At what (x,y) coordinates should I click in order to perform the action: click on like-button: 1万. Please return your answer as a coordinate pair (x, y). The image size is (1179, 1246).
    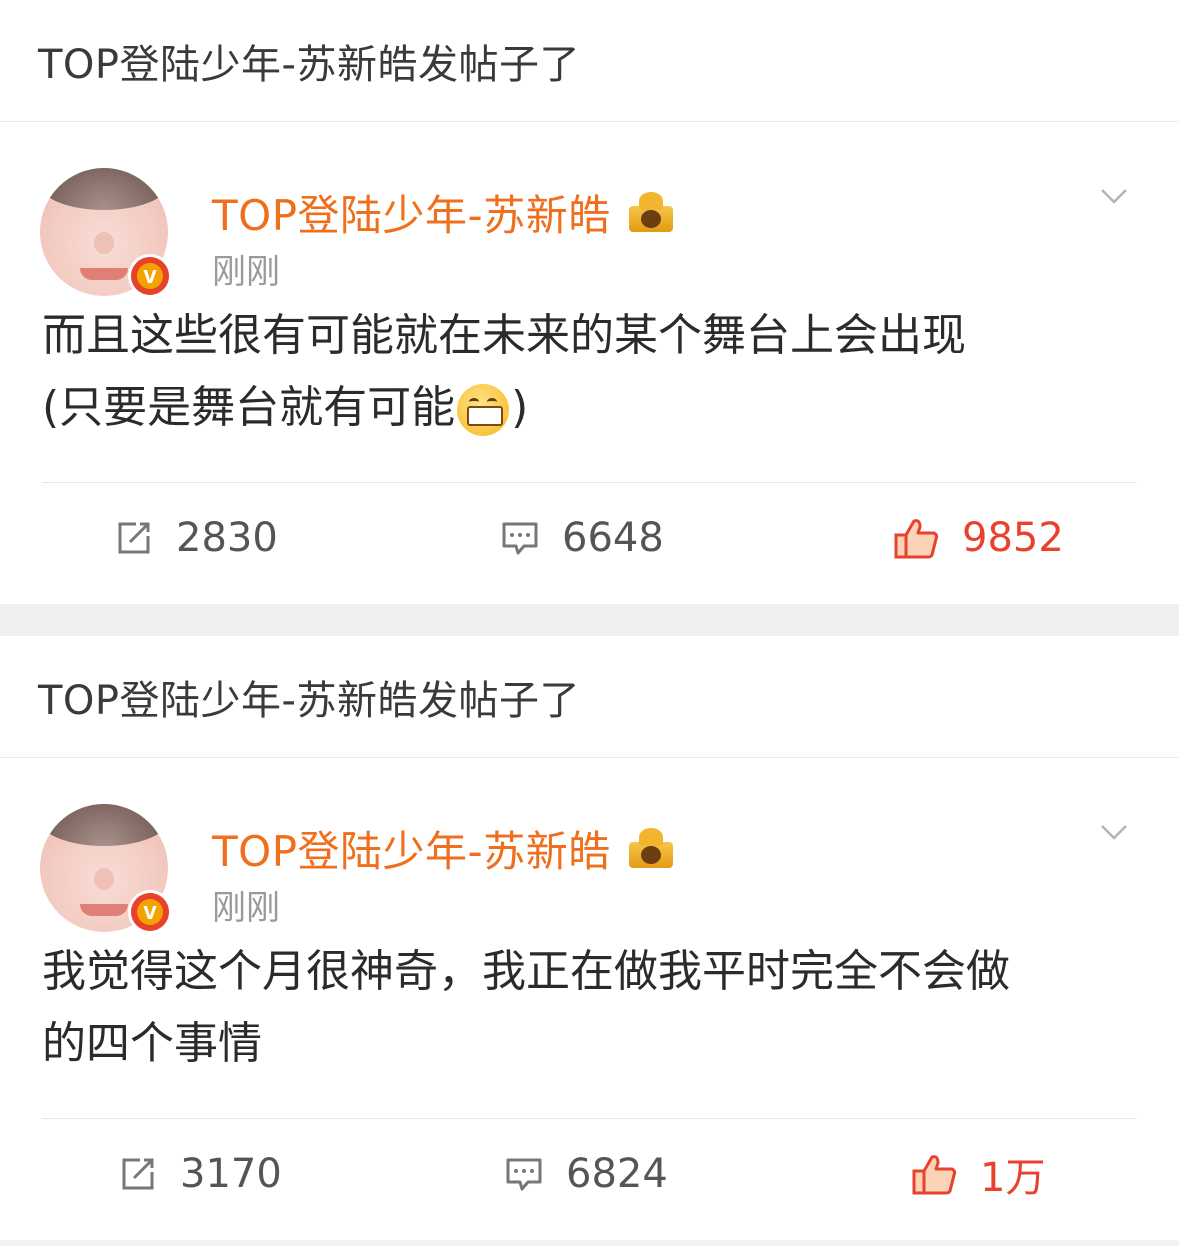
    Looking at the image, I should click on (978, 1174).